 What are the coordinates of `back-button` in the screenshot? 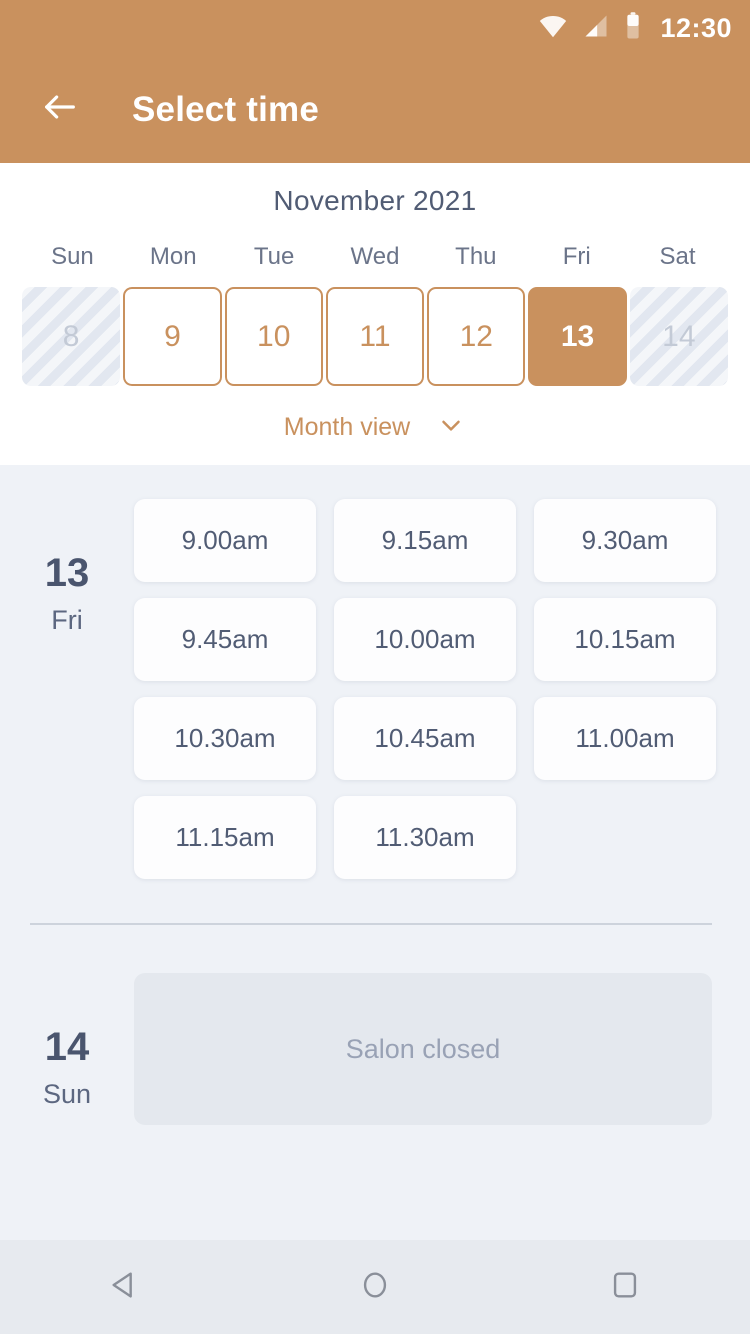 It's located at (60, 110).